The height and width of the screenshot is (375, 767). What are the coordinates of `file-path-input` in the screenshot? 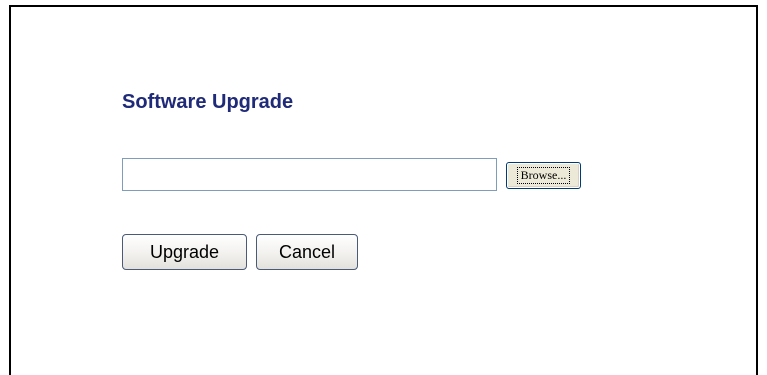 It's located at (309, 174).